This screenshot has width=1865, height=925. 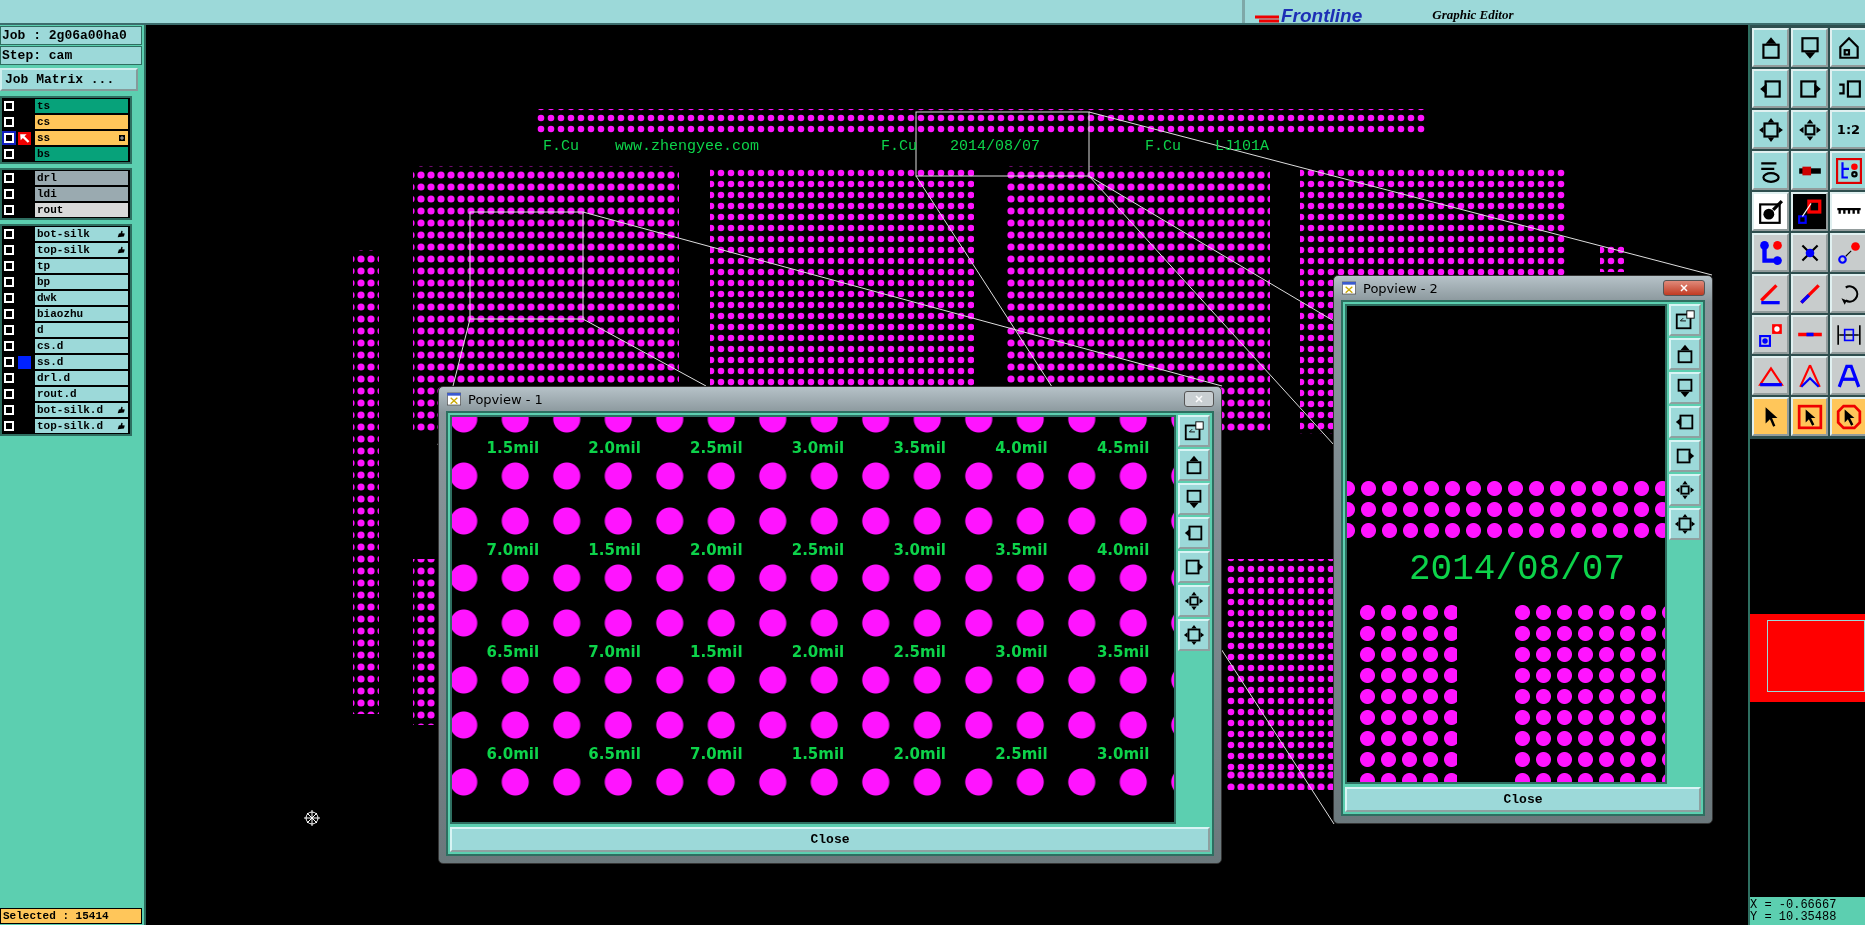 I want to click on layer-item: drl.d, so click(x=81, y=378).